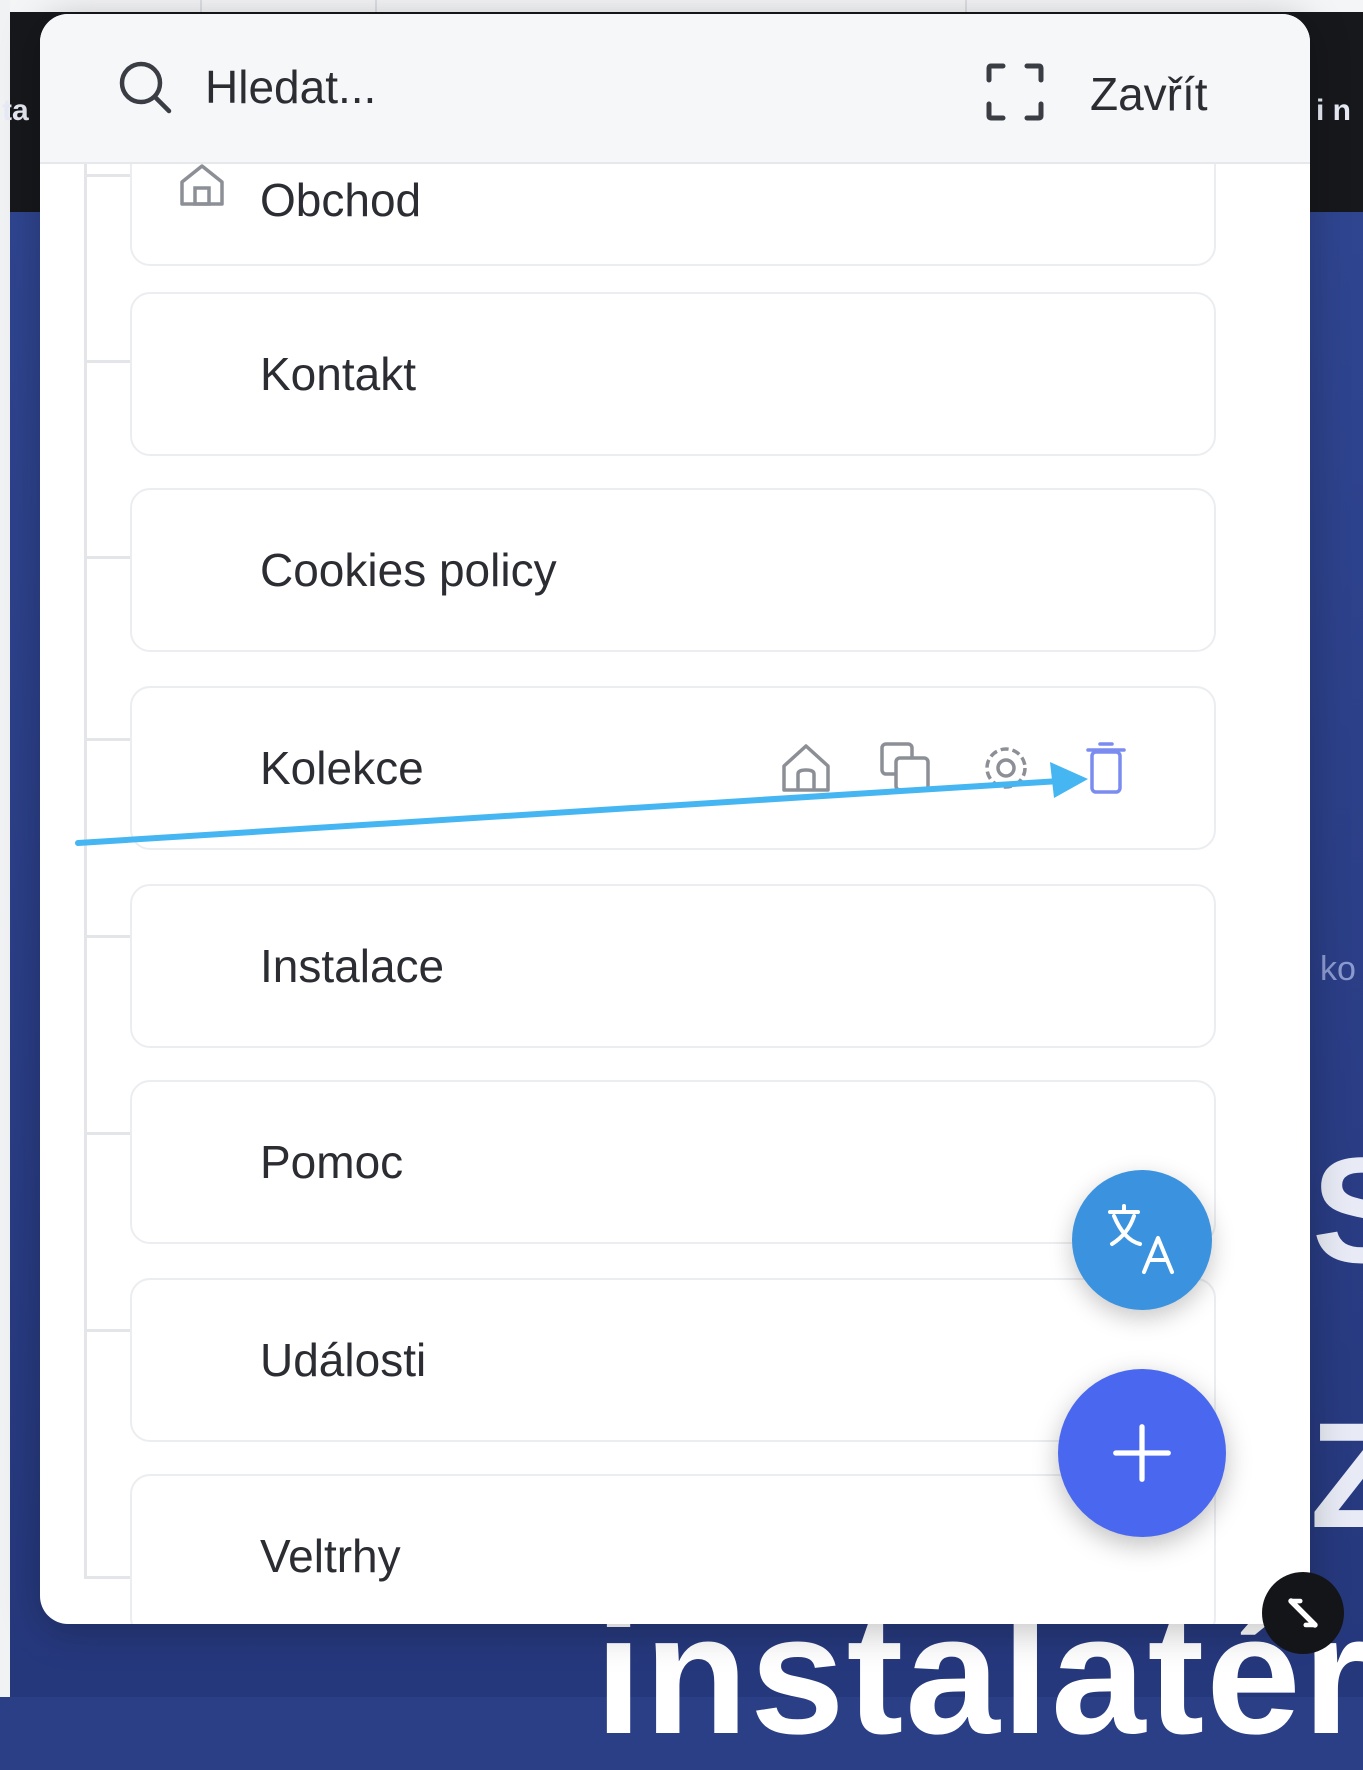 This screenshot has width=1363, height=1770. What do you see at coordinates (673, 1360) in the screenshot?
I see `page-item-udalosti: Události` at bounding box center [673, 1360].